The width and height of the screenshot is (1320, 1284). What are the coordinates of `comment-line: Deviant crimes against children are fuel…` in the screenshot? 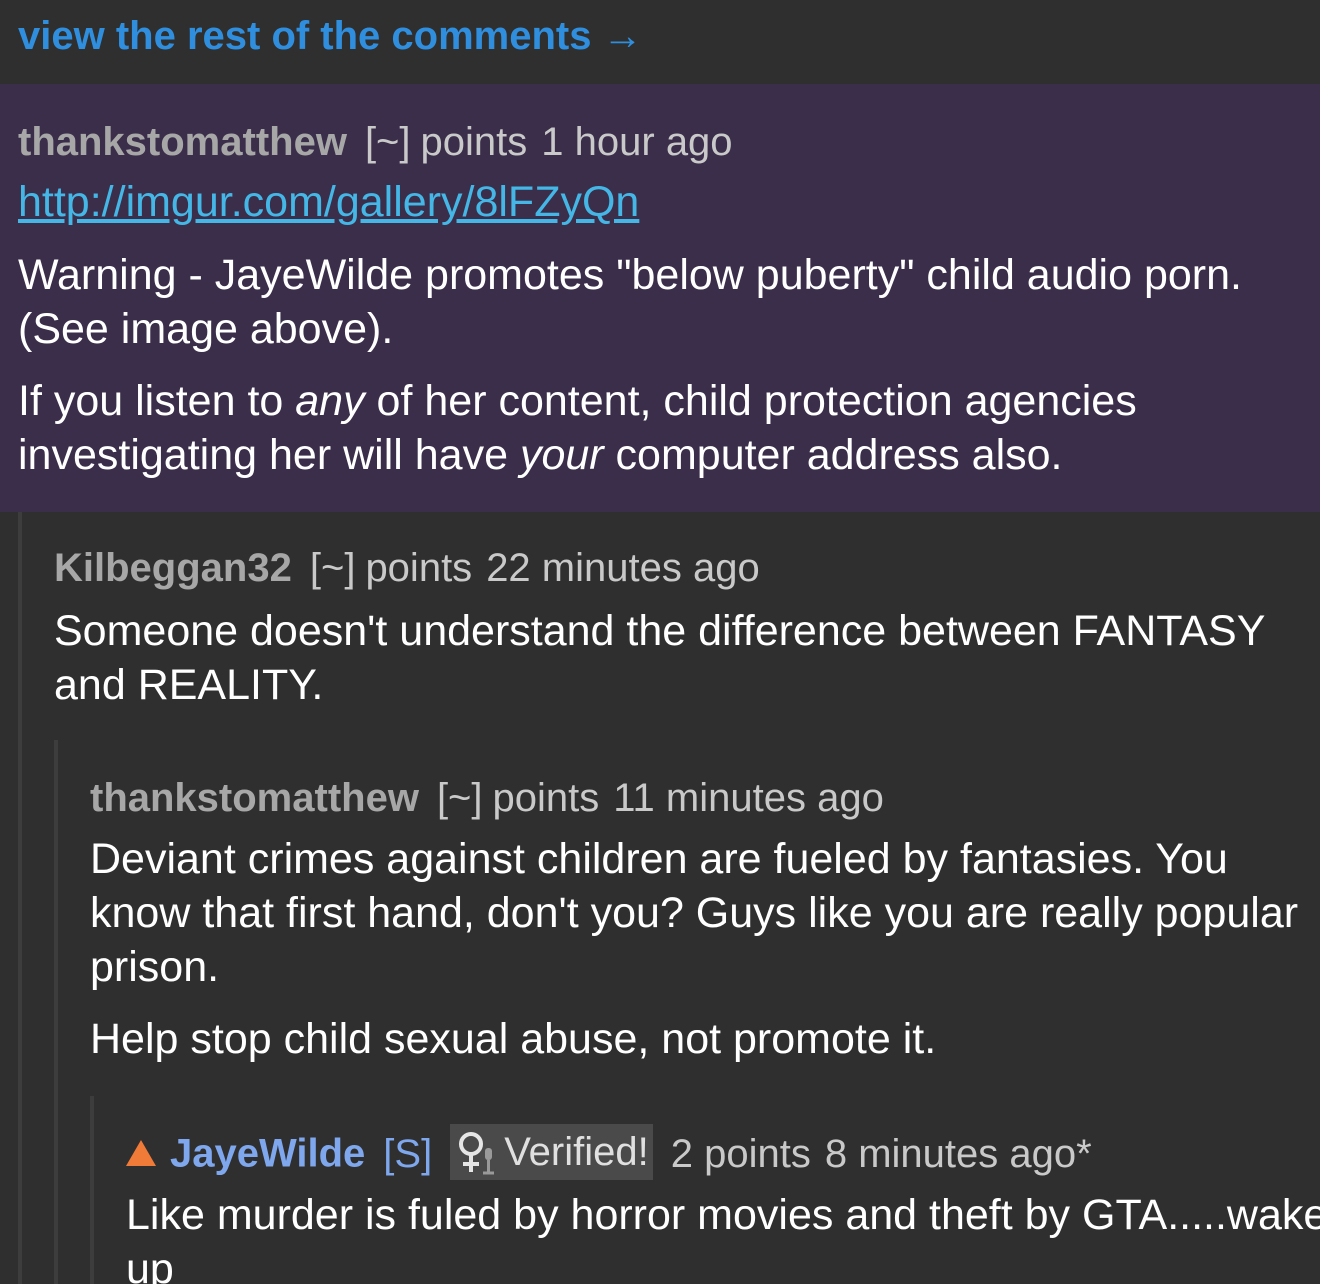 It's located at (659, 859).